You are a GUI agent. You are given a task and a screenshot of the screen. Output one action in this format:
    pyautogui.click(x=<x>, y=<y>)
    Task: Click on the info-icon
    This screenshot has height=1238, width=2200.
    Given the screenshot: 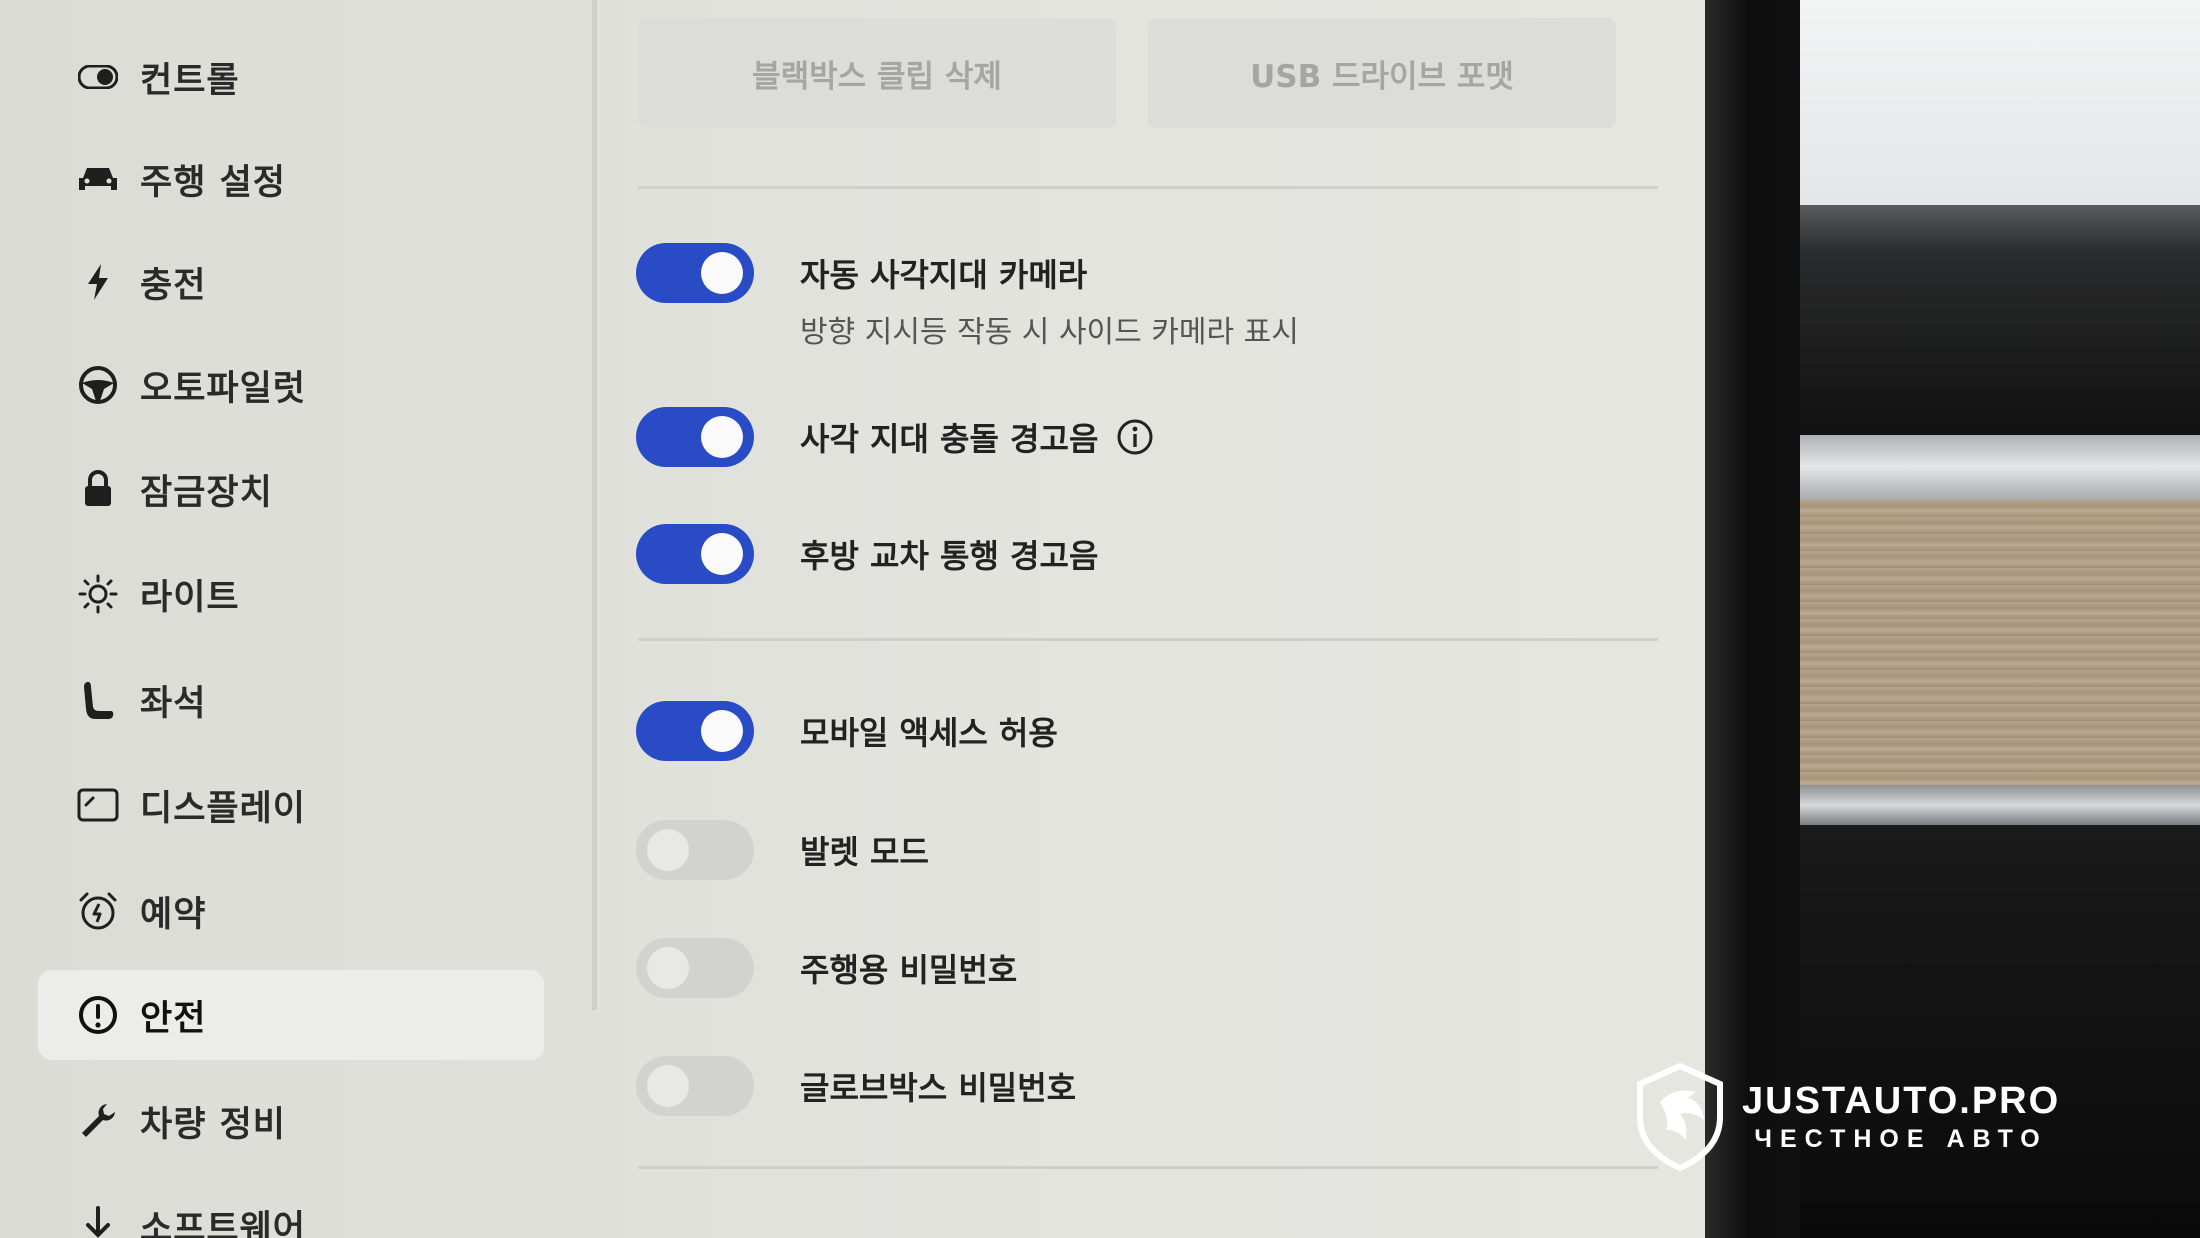 What is the action you would take?
    pyautogui.click(x=1135, y=437)
    